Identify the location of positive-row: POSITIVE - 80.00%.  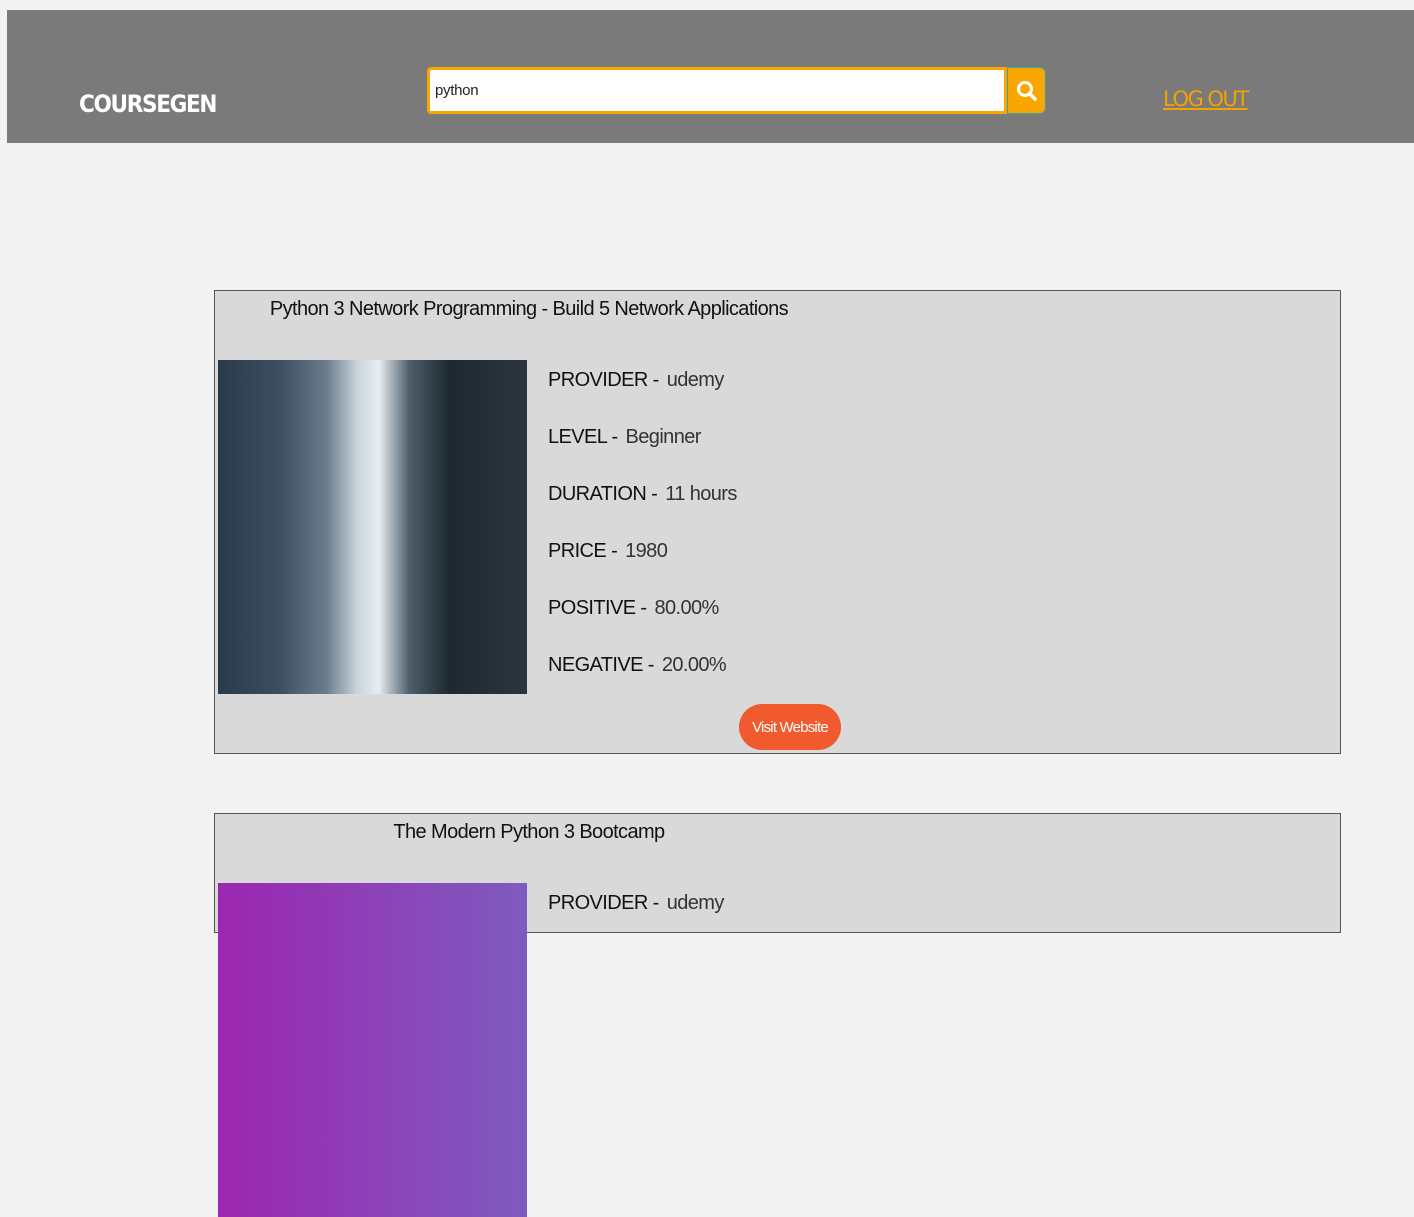
(642, 625).